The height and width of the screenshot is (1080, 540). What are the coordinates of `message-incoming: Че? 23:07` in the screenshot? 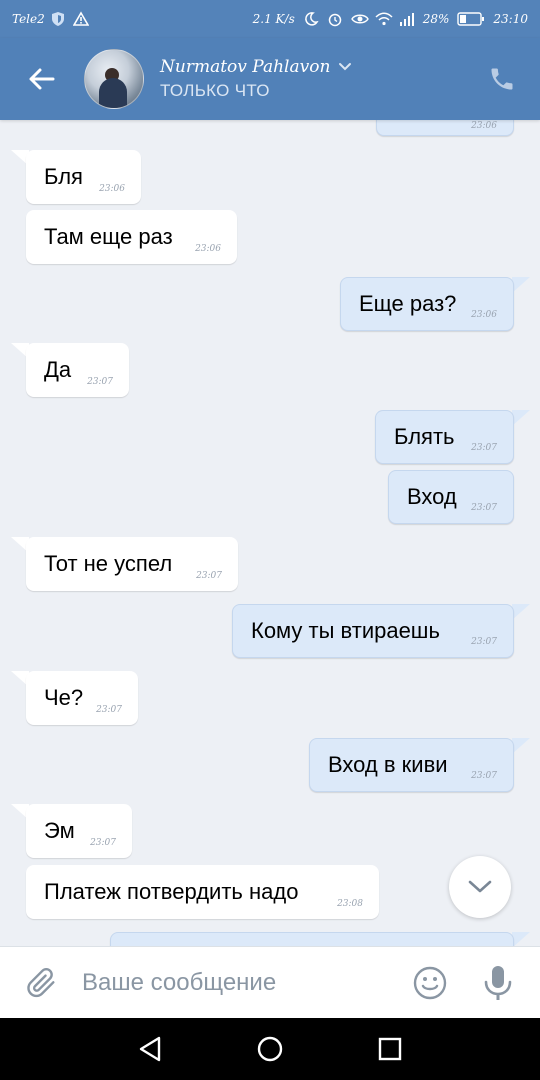 It's located at (82, 698).